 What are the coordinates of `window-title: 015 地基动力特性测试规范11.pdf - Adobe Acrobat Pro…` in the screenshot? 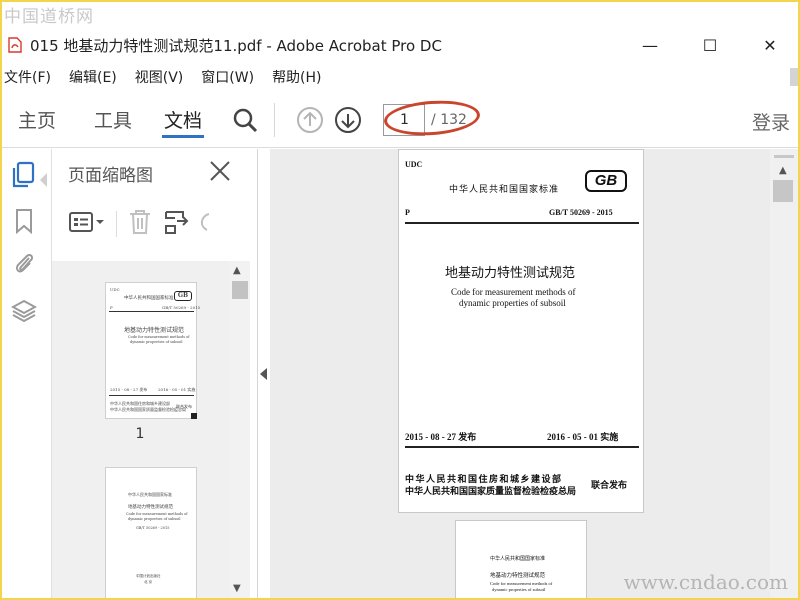 It's located at (236, 45).